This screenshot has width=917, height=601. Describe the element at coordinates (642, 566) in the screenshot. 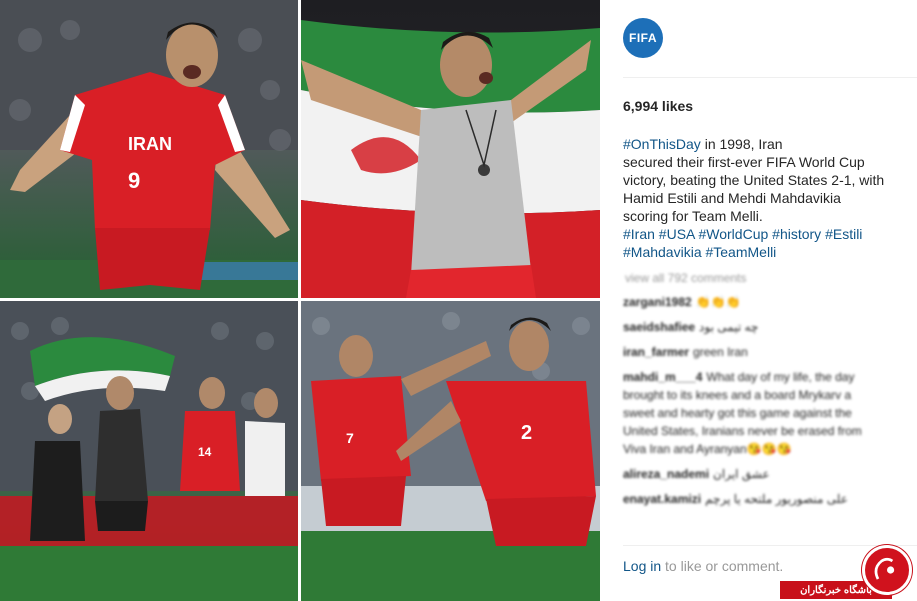

I see `login-link: Log in` at that location.